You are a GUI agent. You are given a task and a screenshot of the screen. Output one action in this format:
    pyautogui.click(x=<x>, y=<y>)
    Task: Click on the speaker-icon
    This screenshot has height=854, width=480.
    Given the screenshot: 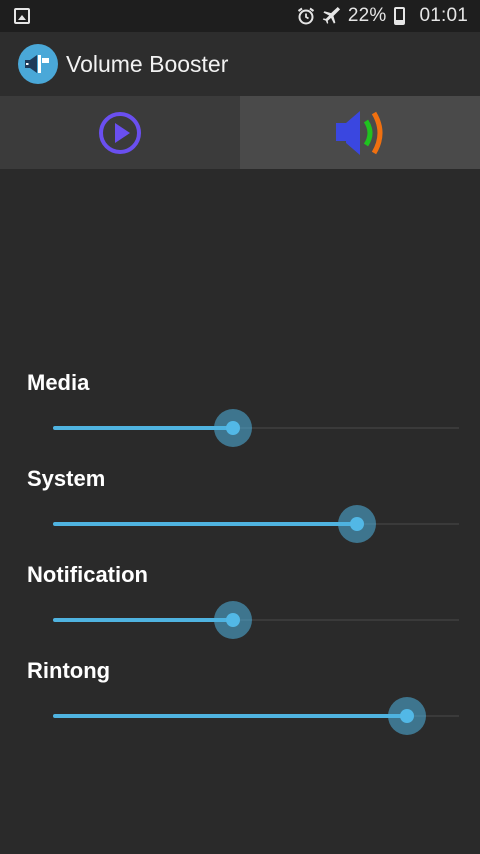 What is the action you would take?
    pyautogui.click(x=359, y=132)
    